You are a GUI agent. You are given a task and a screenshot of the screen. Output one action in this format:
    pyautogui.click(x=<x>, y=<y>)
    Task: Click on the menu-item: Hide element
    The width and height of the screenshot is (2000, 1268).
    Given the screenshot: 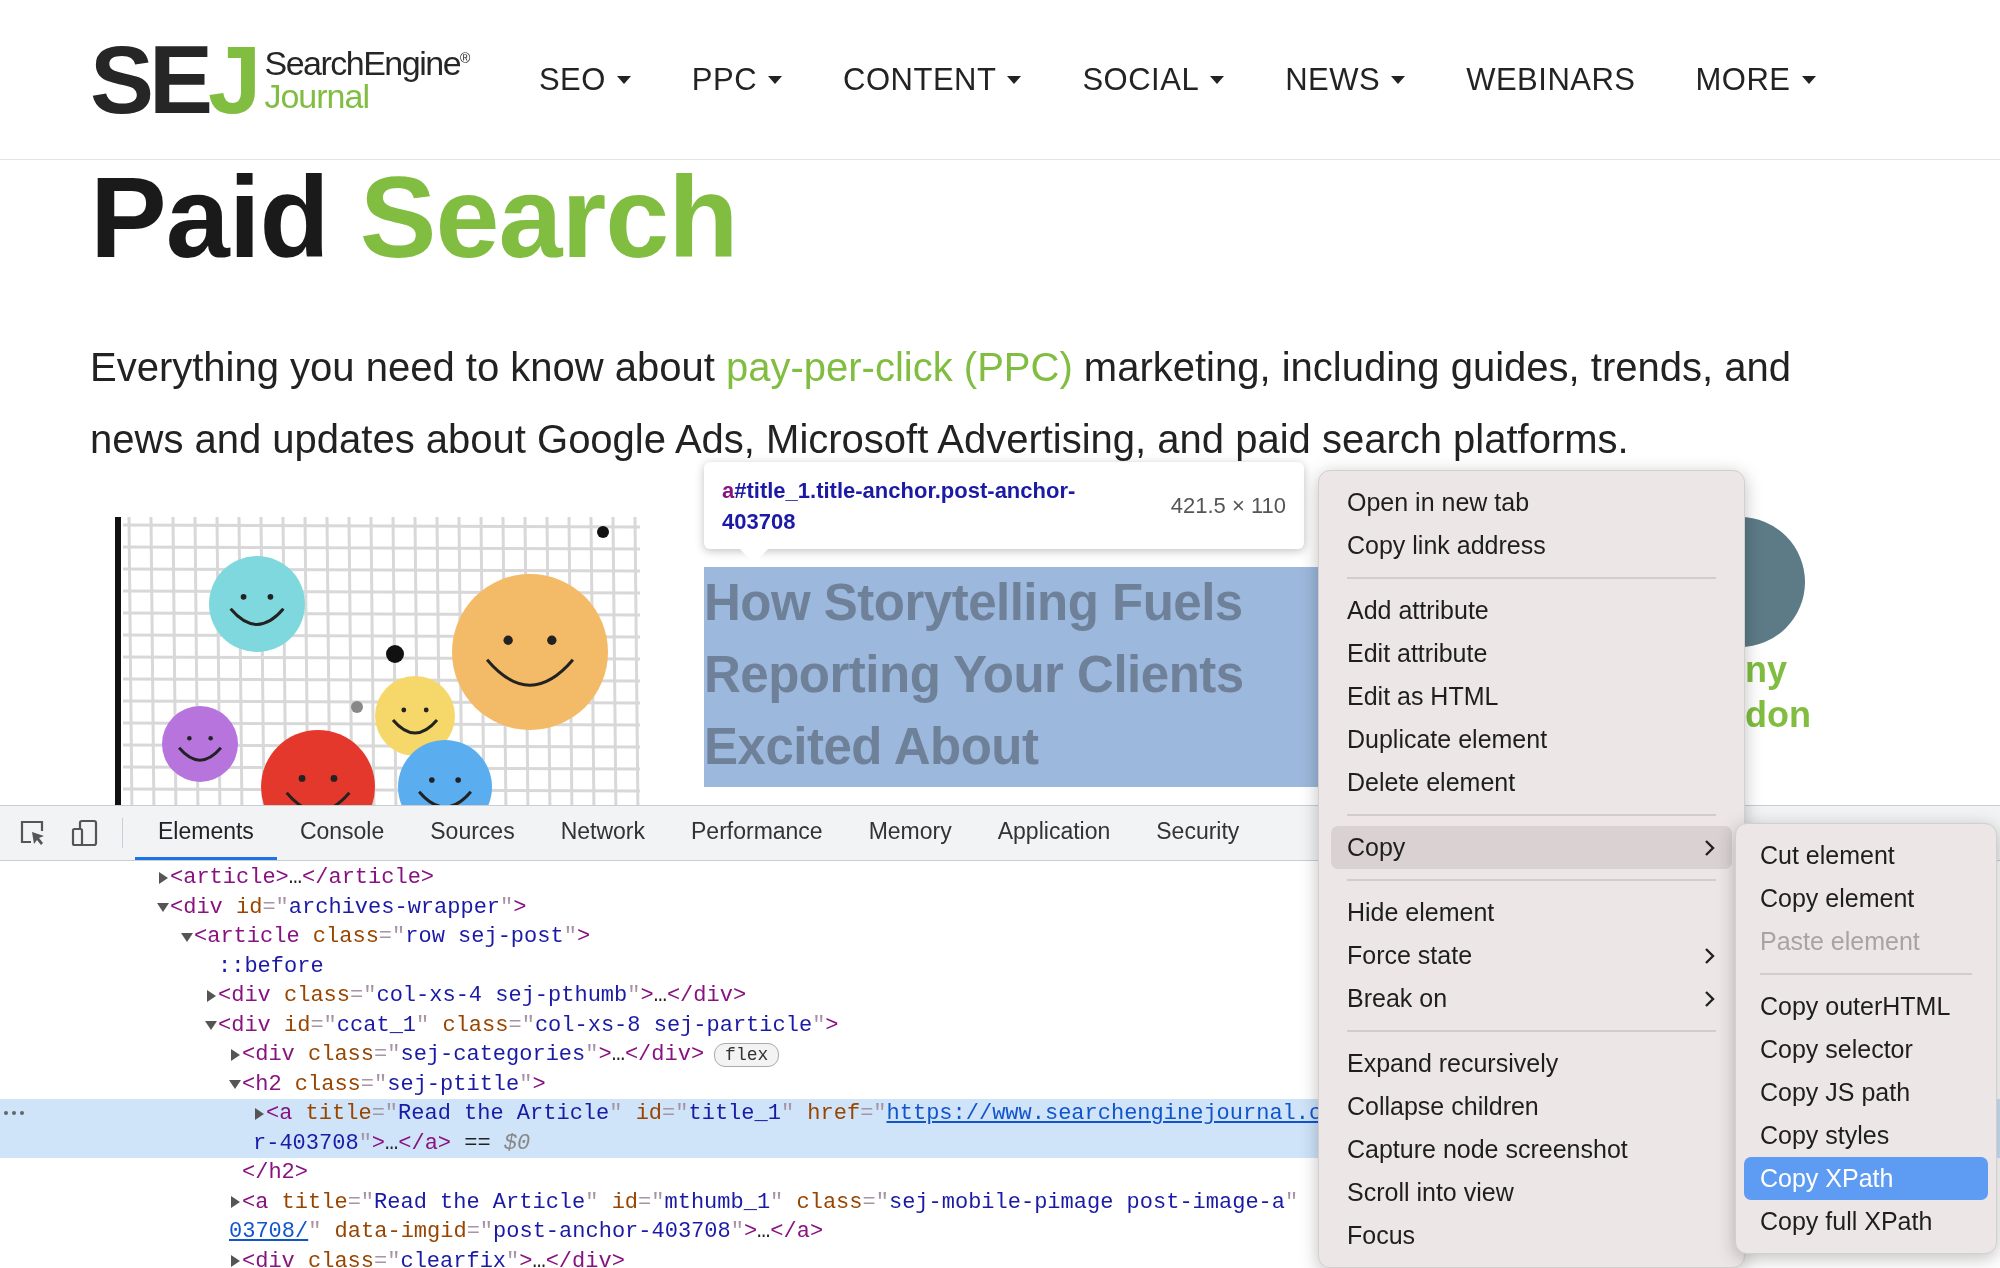 What is the action you would take?
    pyautogui.click(x=1531, y=912)
    